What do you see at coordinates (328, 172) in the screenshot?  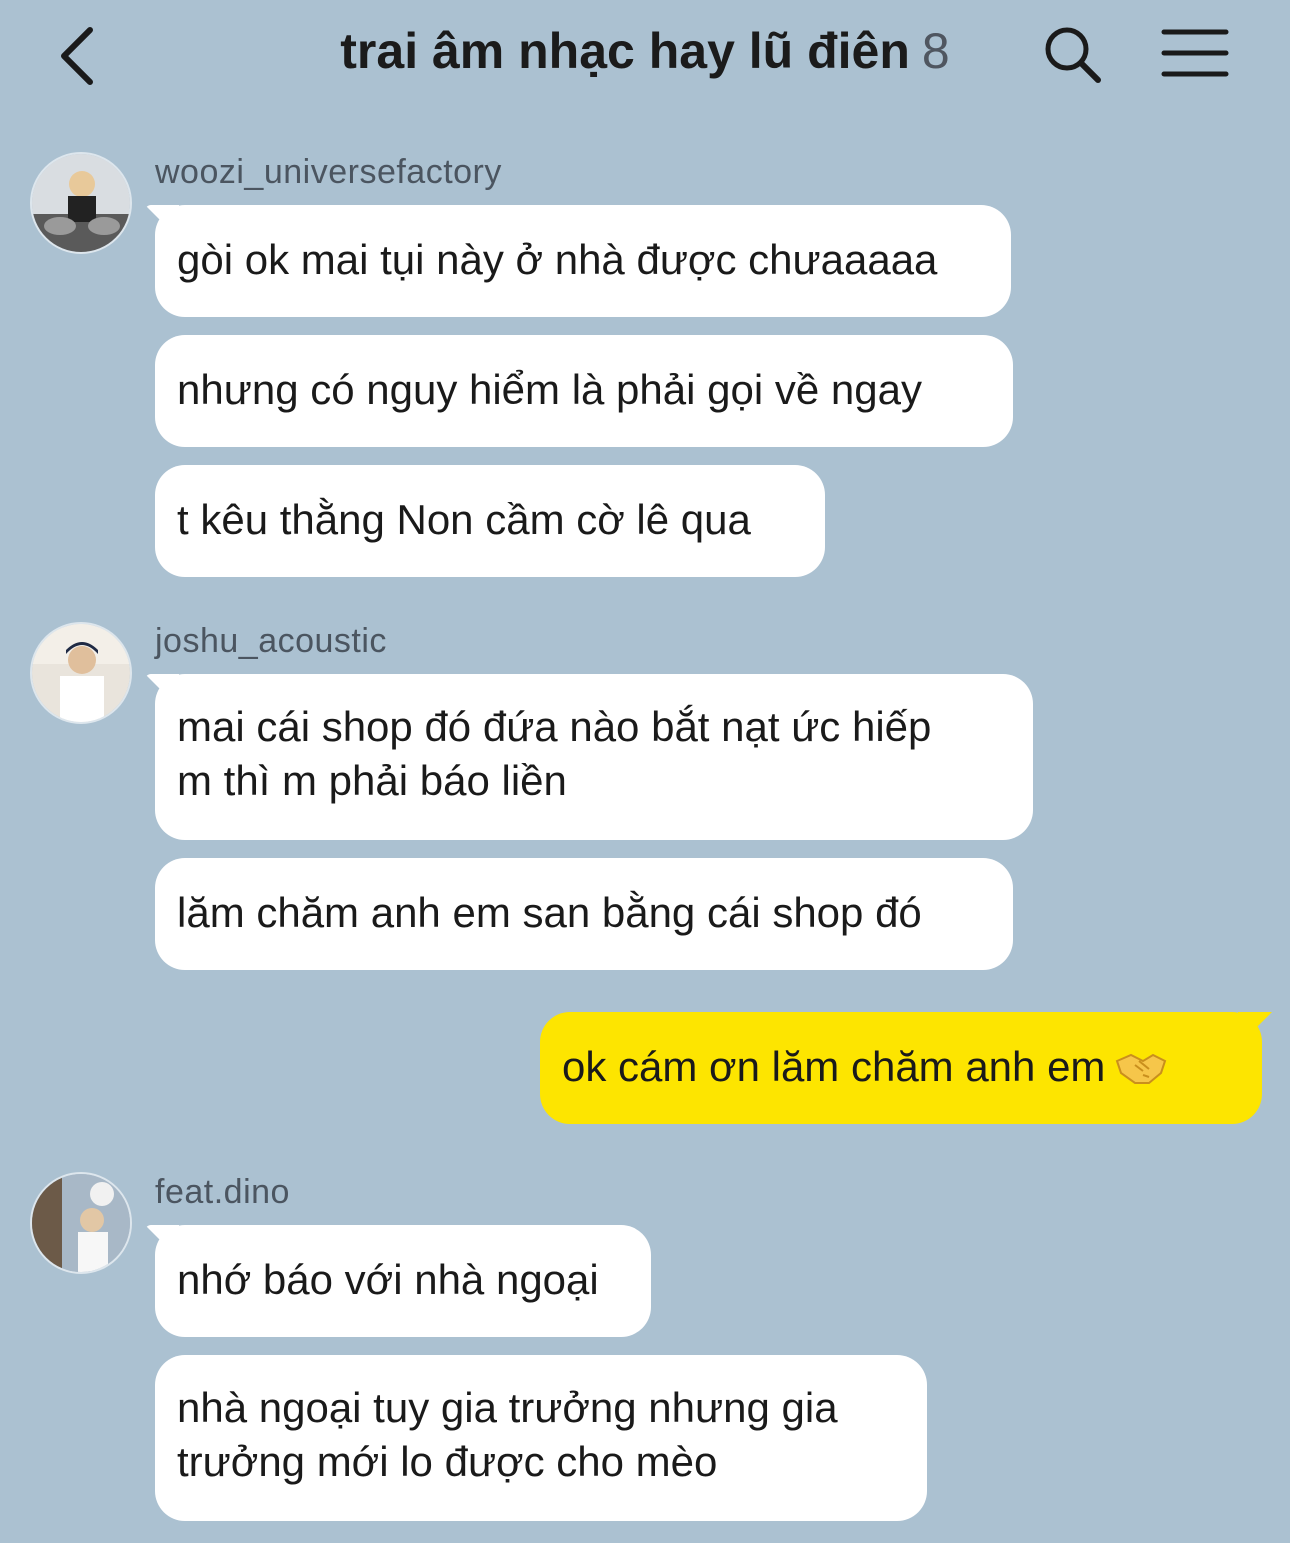 I see `sender-name: woozi_universefactory` at bounding box center [328, 172].